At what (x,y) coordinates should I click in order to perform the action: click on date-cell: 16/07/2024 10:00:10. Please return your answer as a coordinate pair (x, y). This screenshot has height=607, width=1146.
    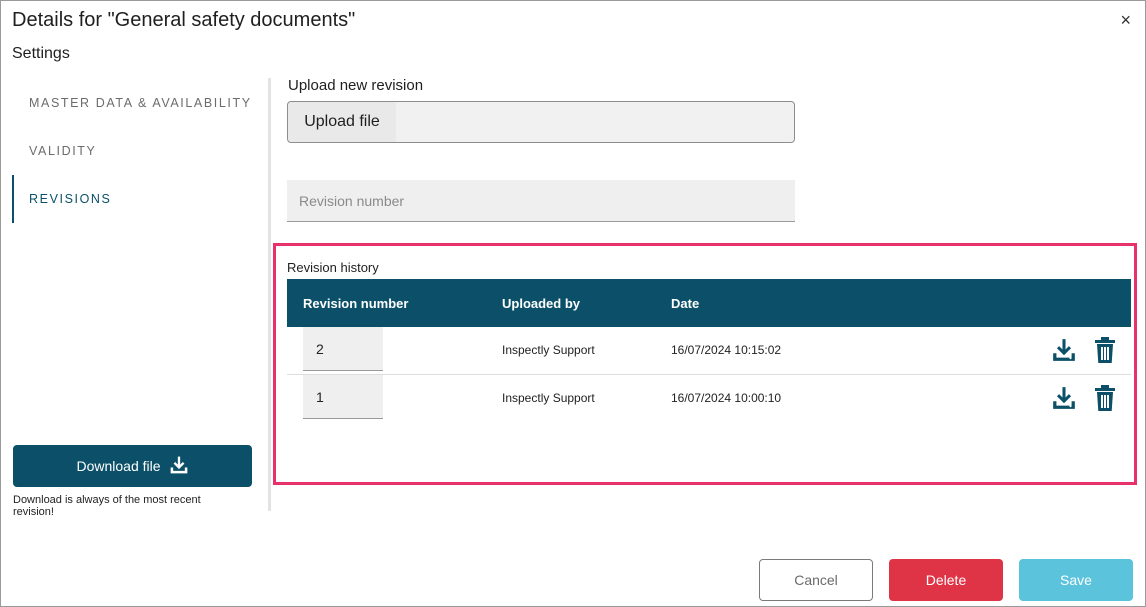
    Looking at the image, I should click on (726, 398).